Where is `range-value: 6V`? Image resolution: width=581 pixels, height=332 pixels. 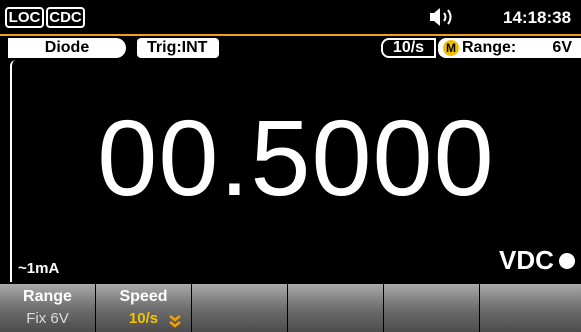 range-value: 6V is located at coordinates (562, 47).